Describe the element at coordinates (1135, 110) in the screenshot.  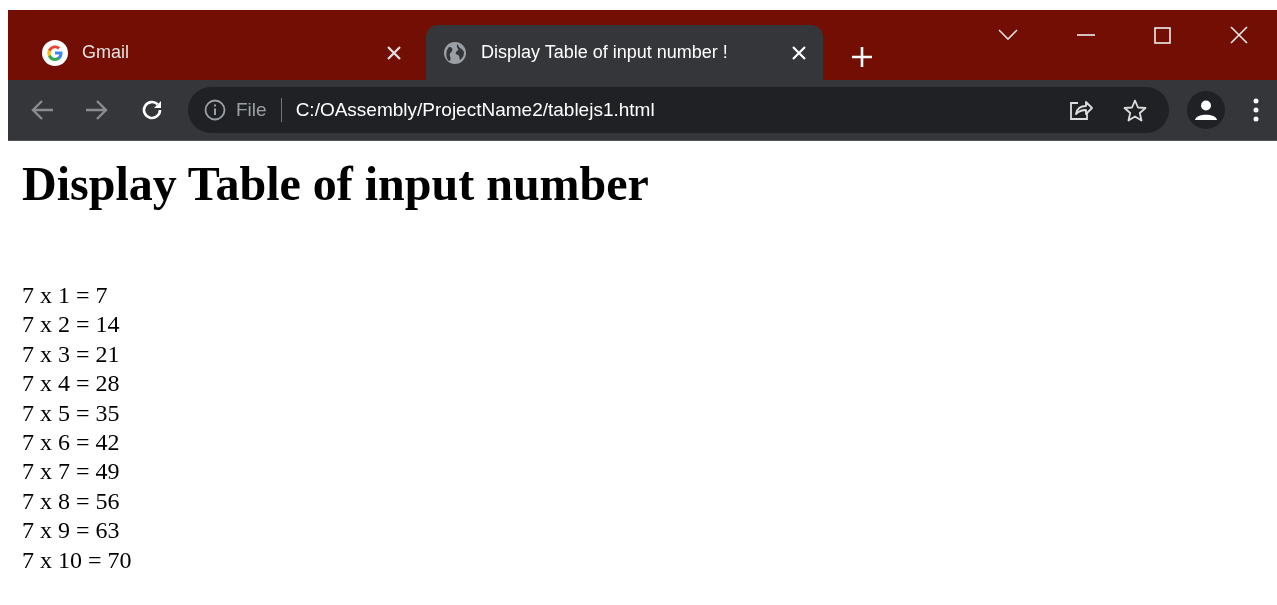
I see `star-icon` at that location.